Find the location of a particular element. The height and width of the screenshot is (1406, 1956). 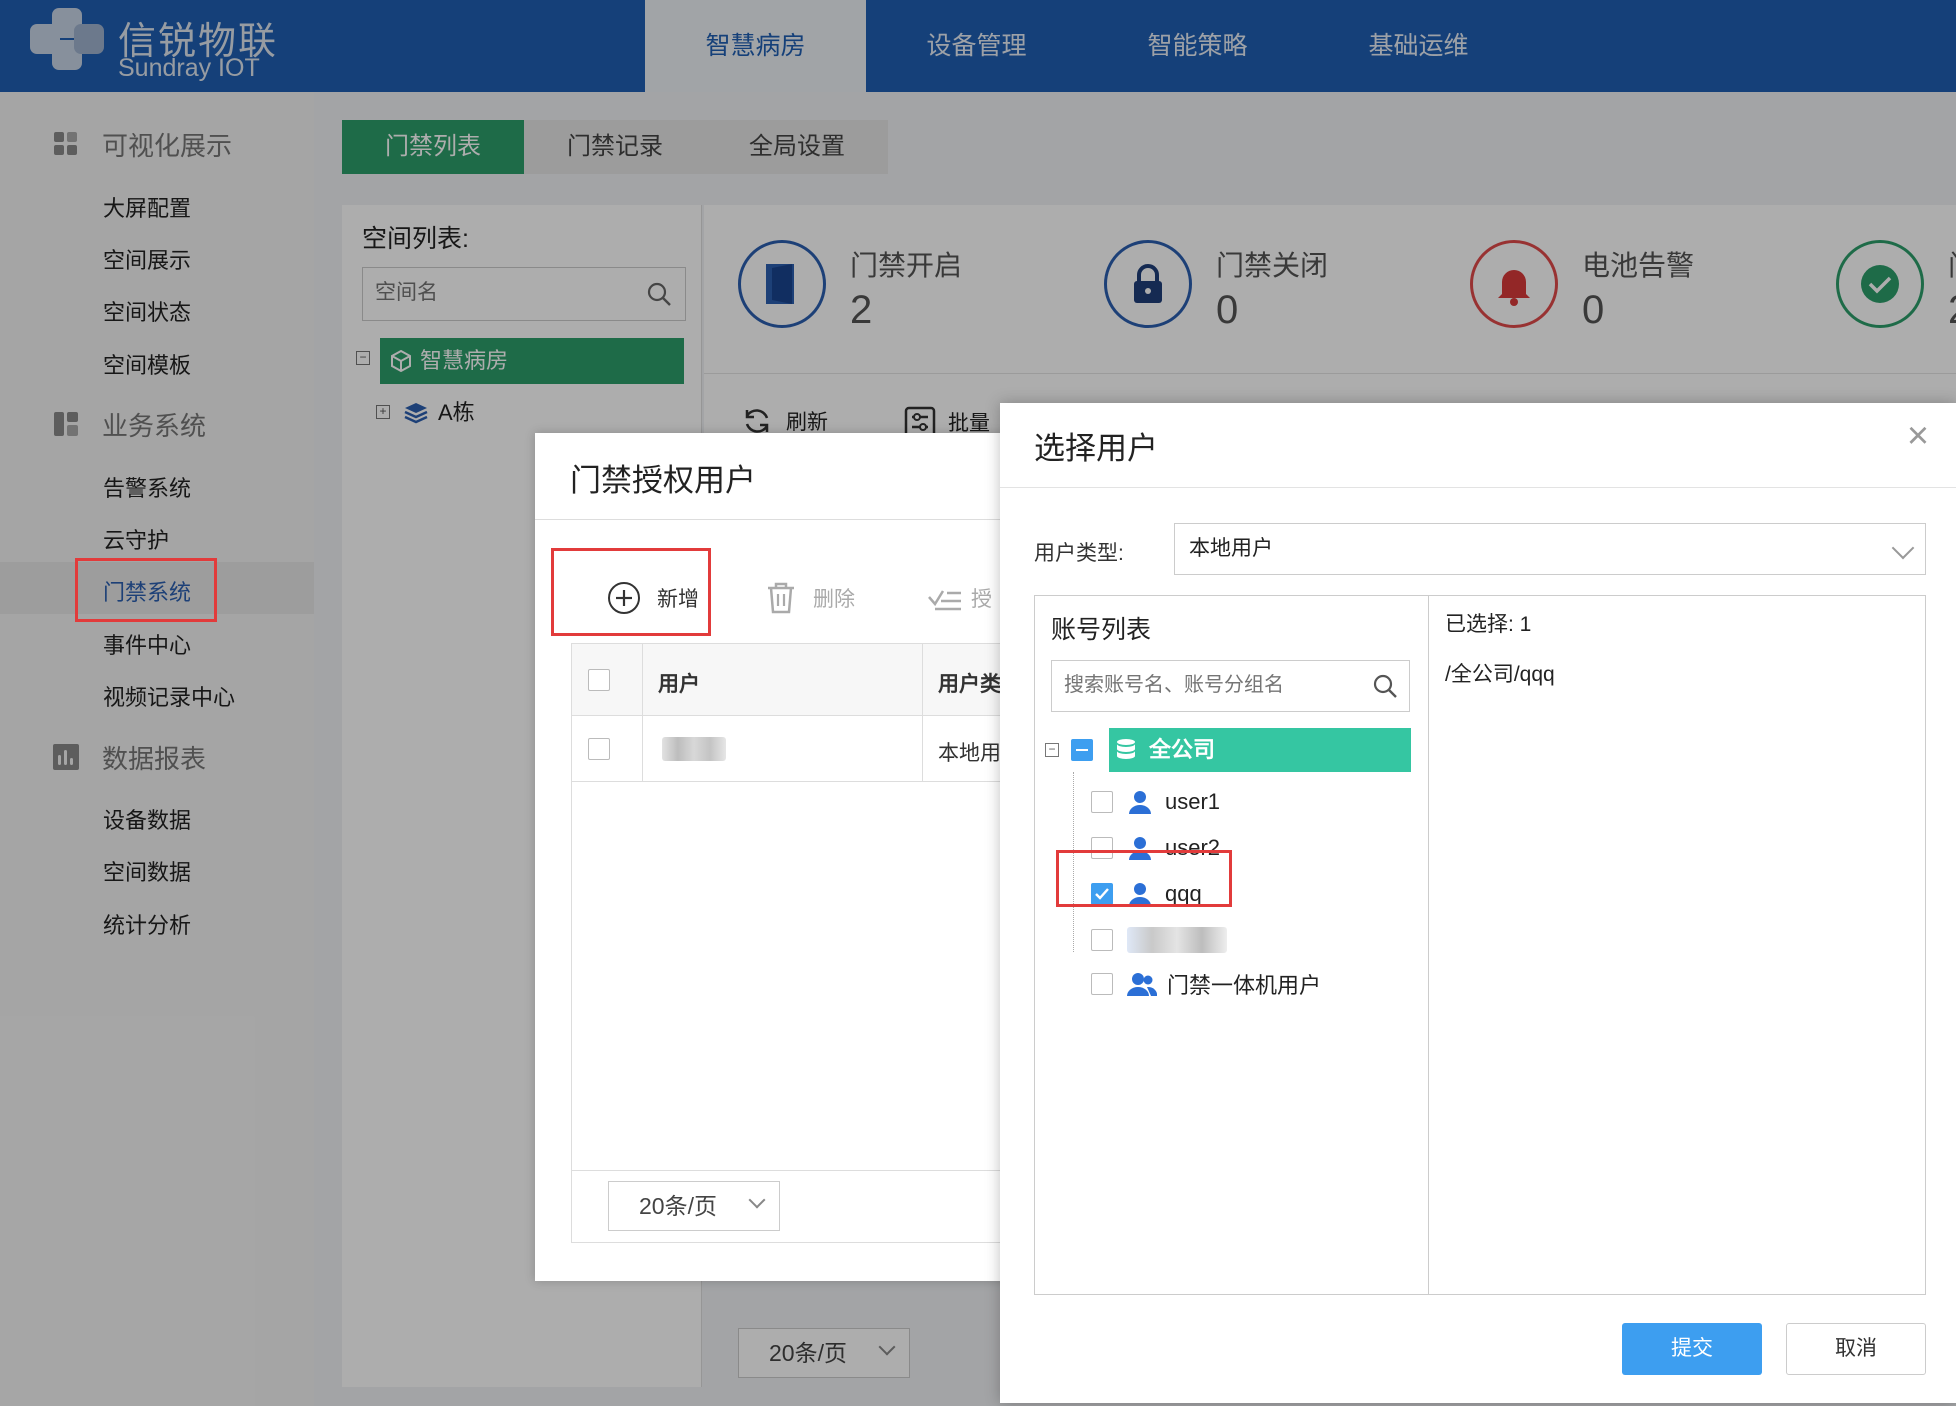

page-size-value: 20条/页 is located at coordinates (678, 1206).